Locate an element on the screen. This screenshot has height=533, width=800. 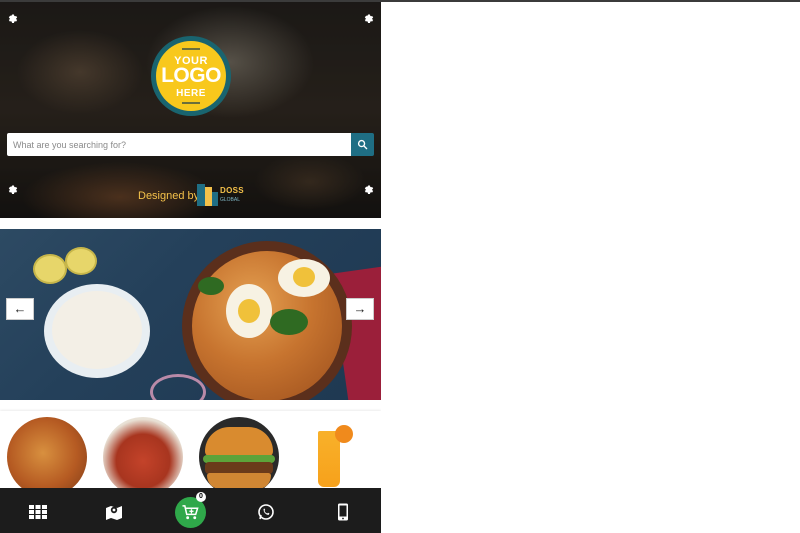
mobile-phone-icon is located at coordinates (343, 512).